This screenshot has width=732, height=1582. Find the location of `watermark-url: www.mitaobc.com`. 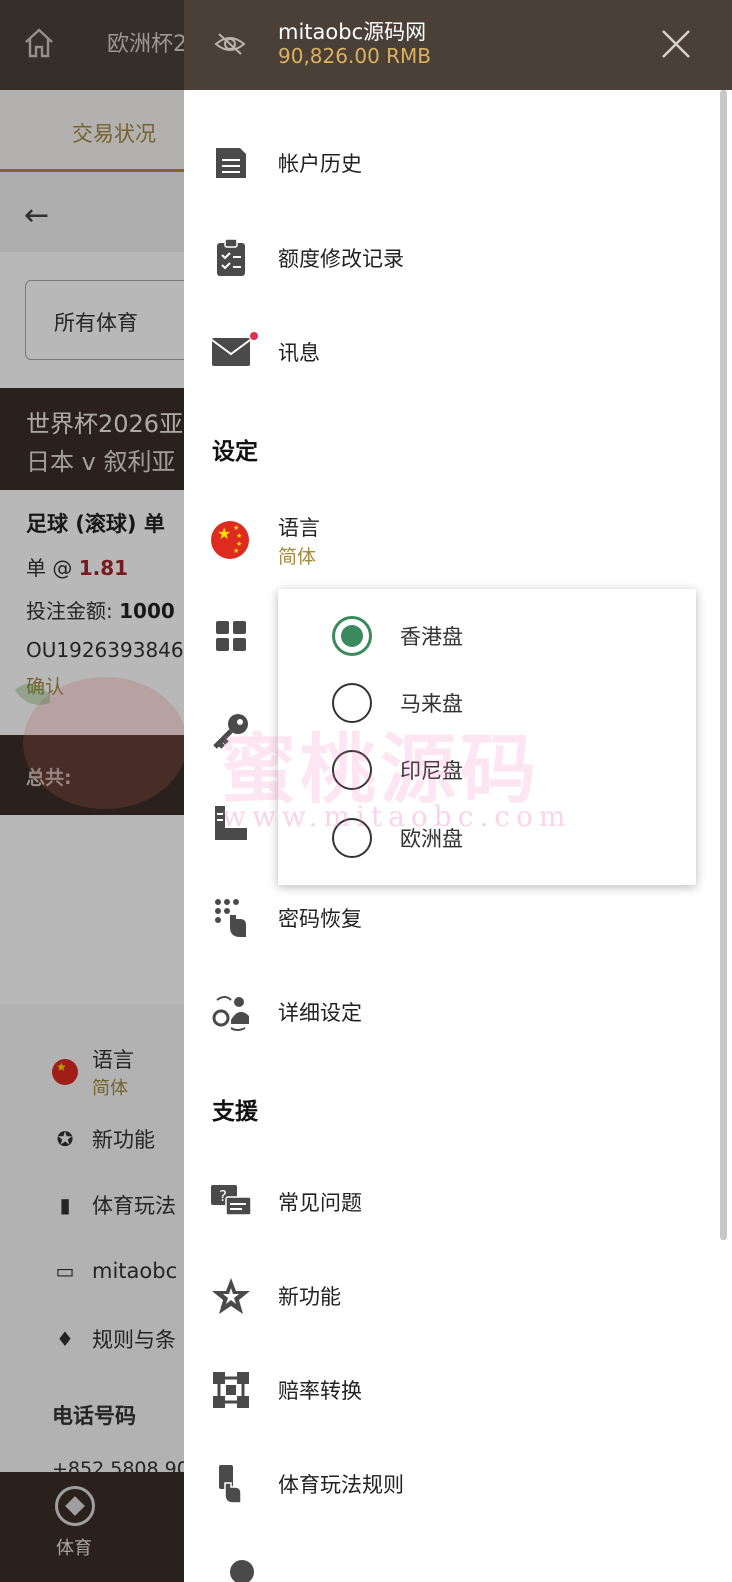

watermark-url: www.mitaobc.com is located at coordinates (397, 816).